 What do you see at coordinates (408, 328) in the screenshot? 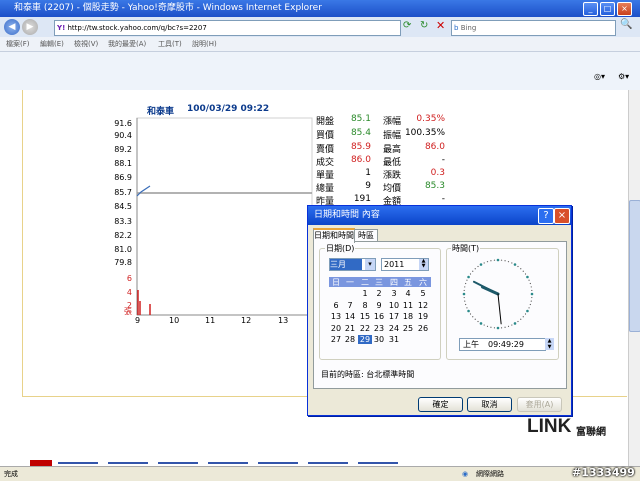
I see `calendar-day: 25` at bounding box center [408, 328].